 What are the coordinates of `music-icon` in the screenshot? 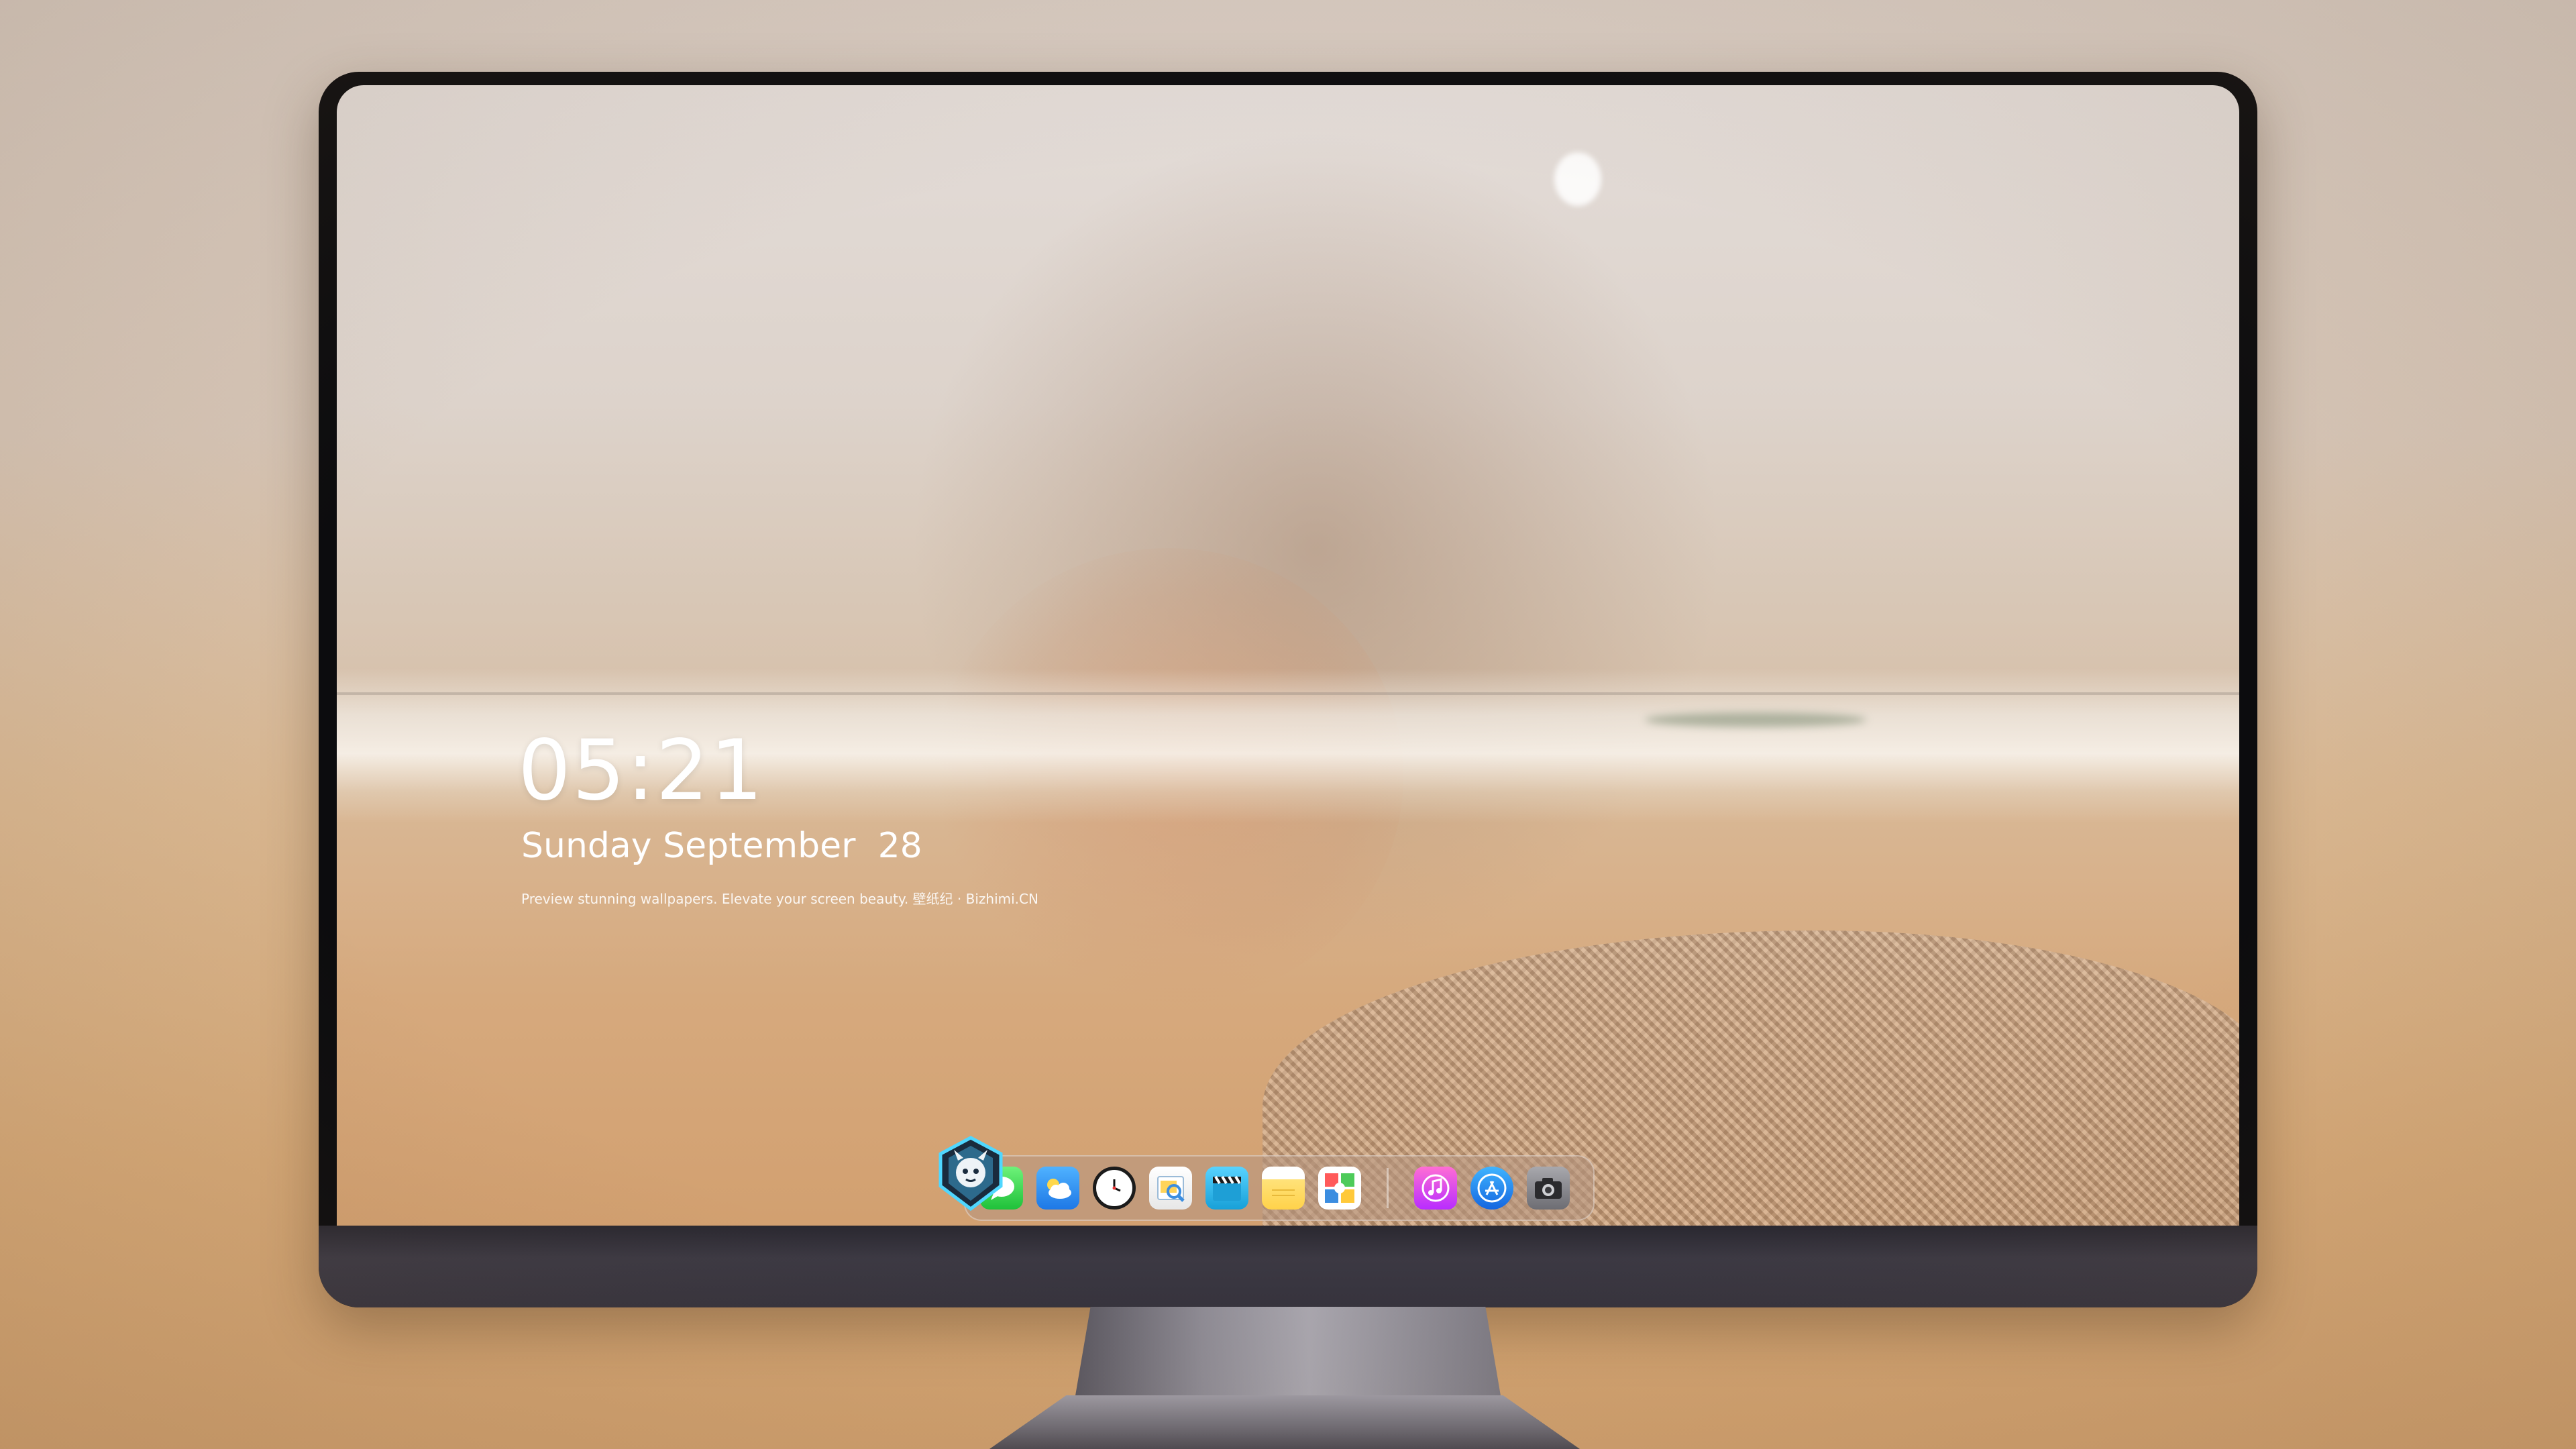 It's located at (1435, 1188).